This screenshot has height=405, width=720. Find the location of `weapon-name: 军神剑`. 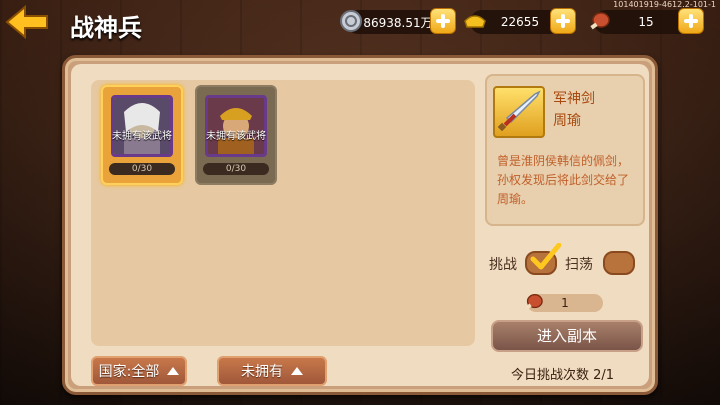

weapon-name: 军神剑 is located at coordinates (574, 99).